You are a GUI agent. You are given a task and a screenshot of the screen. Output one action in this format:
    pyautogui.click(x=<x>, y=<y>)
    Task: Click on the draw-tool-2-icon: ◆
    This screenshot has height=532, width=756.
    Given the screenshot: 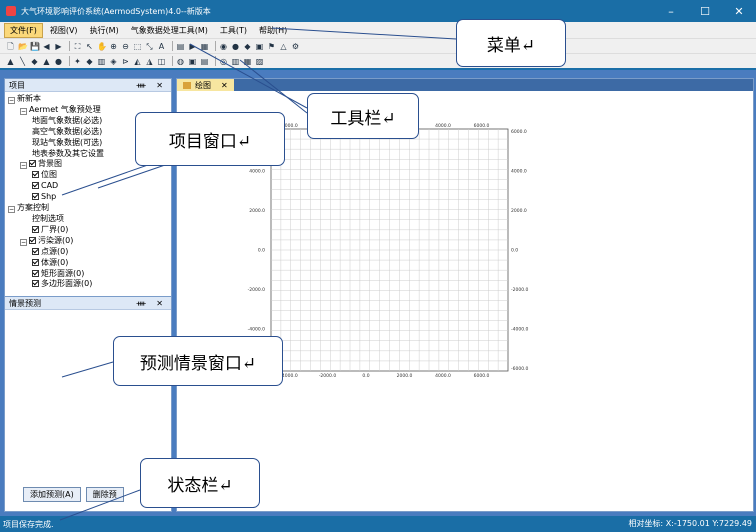 What is the action you would take?
    pyautogui.click(x=34, y=61)
    